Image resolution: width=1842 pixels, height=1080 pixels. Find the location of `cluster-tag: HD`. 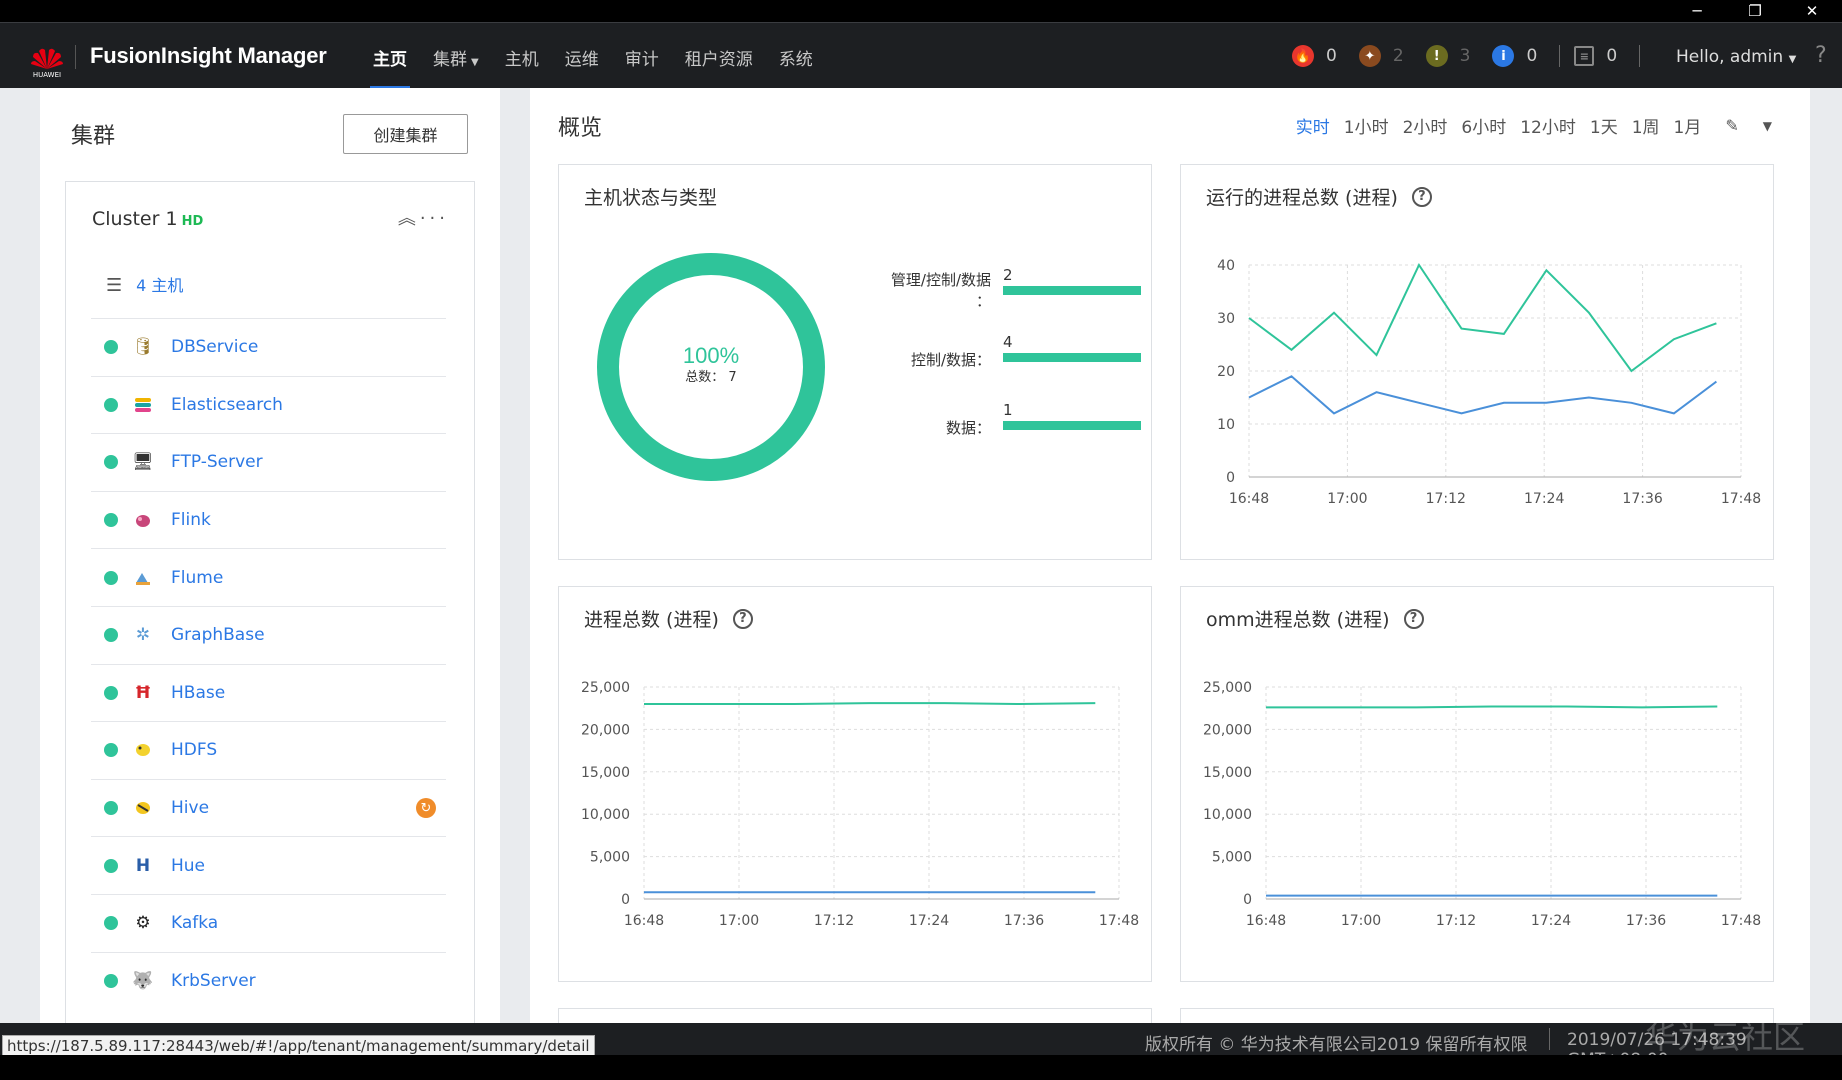

cluster-tag: HD is located at coordinates (192, 221).